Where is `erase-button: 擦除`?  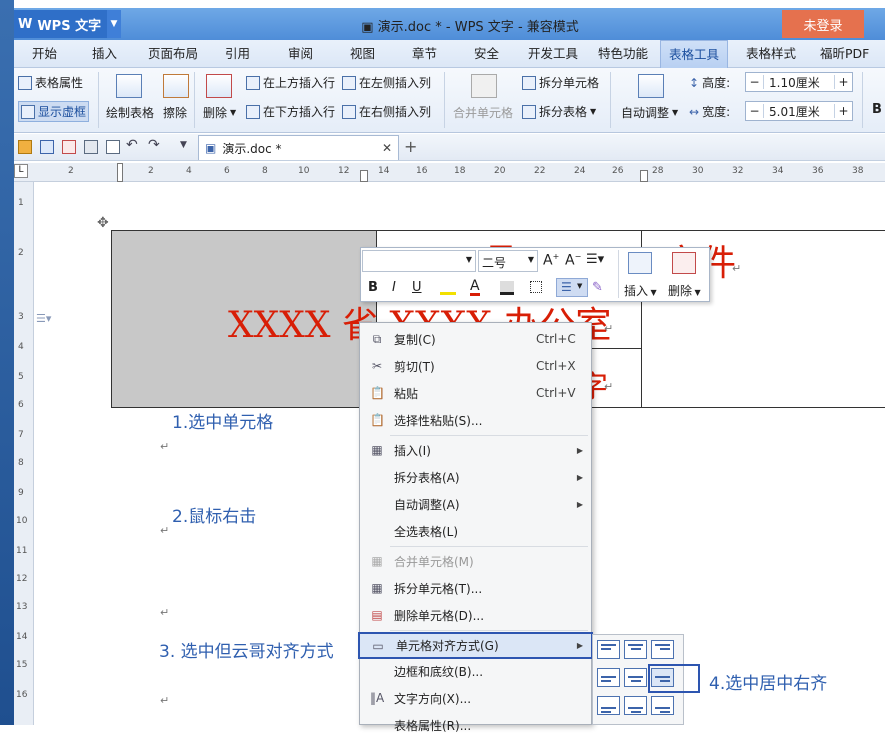 erase-button: 擦除 is located at coordinates (175, 112).